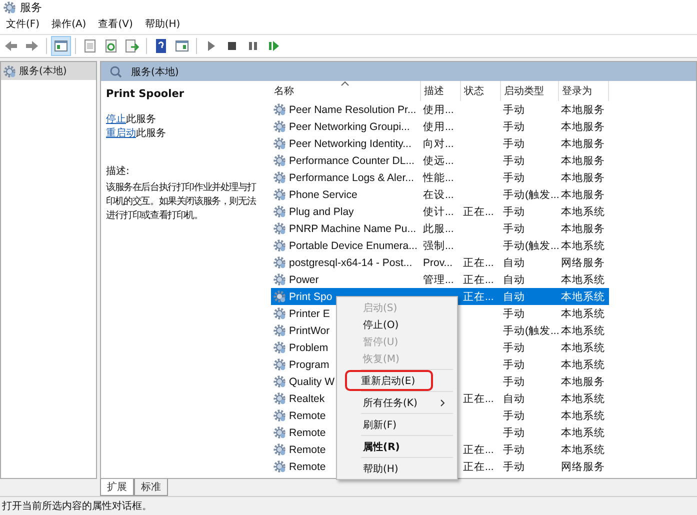 The width and height of the screenshot is (697, 515). What do you see at coordinates (136, 134) in the screenshot?
I see `action-line: 重启动此服务` at bounding box center [136, 134].